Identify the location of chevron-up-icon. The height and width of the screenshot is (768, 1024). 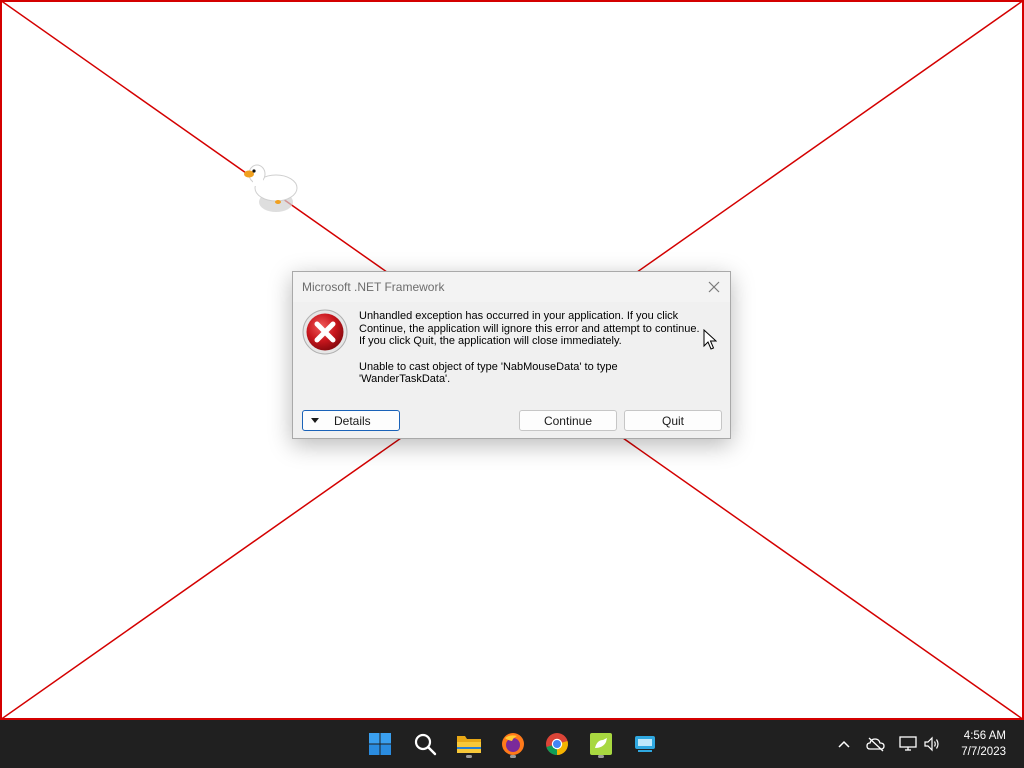
(844, 744).